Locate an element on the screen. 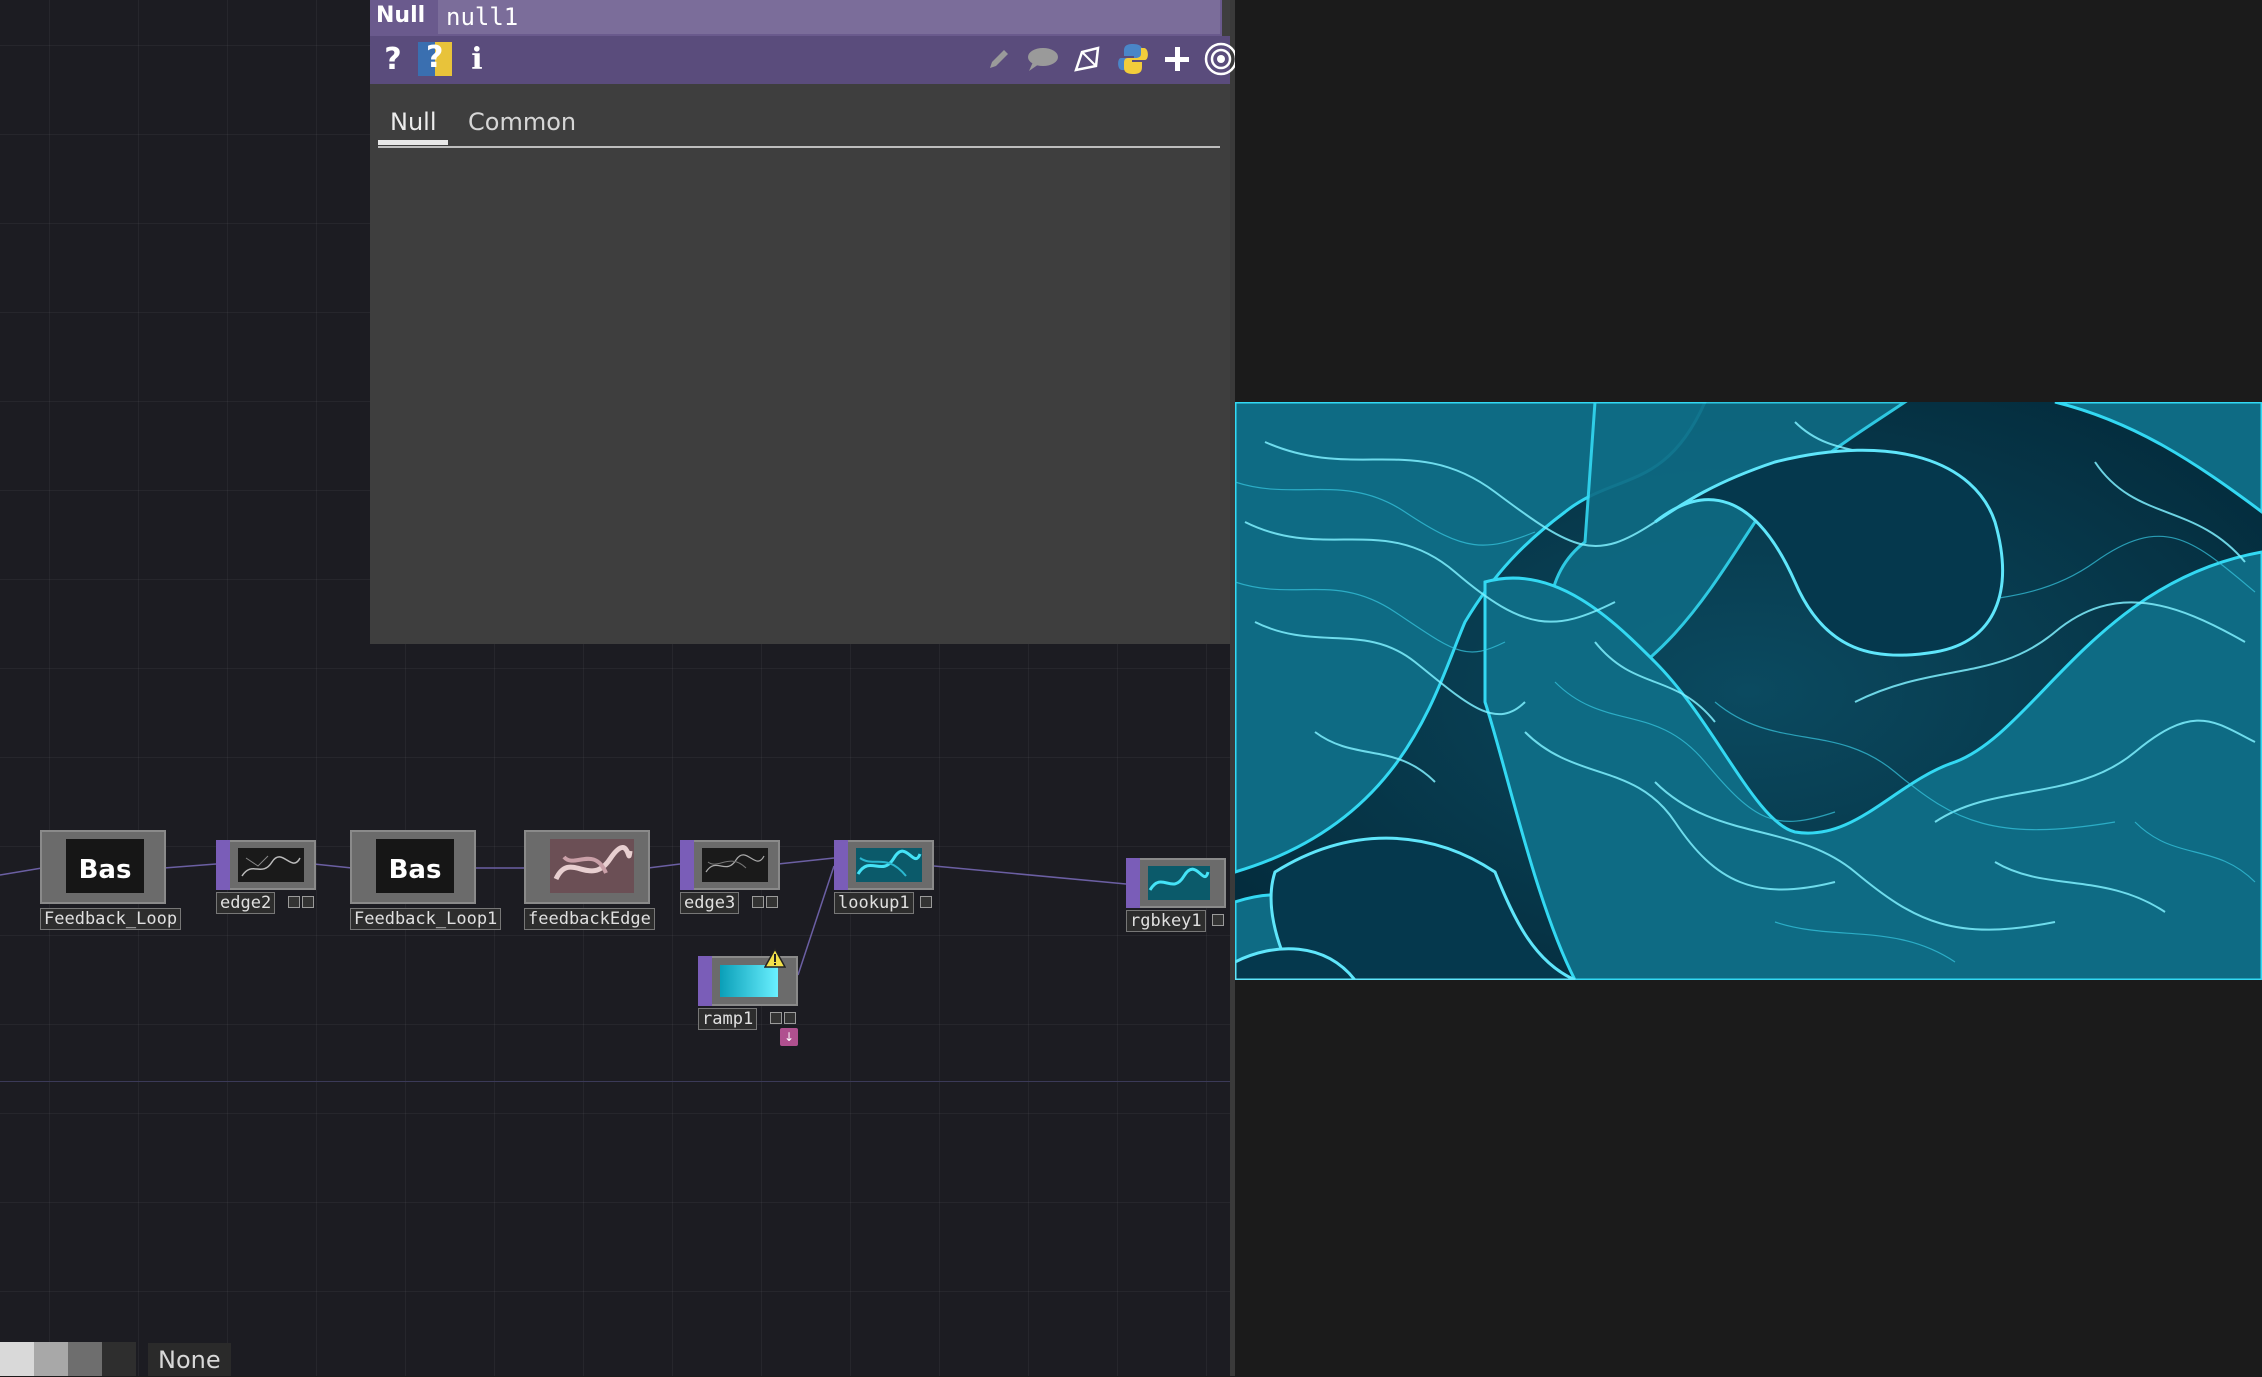 Image resolution: width=2262 pixels, height=1377 pixels. node-label: edge2 is located at coordinates (246, 903).